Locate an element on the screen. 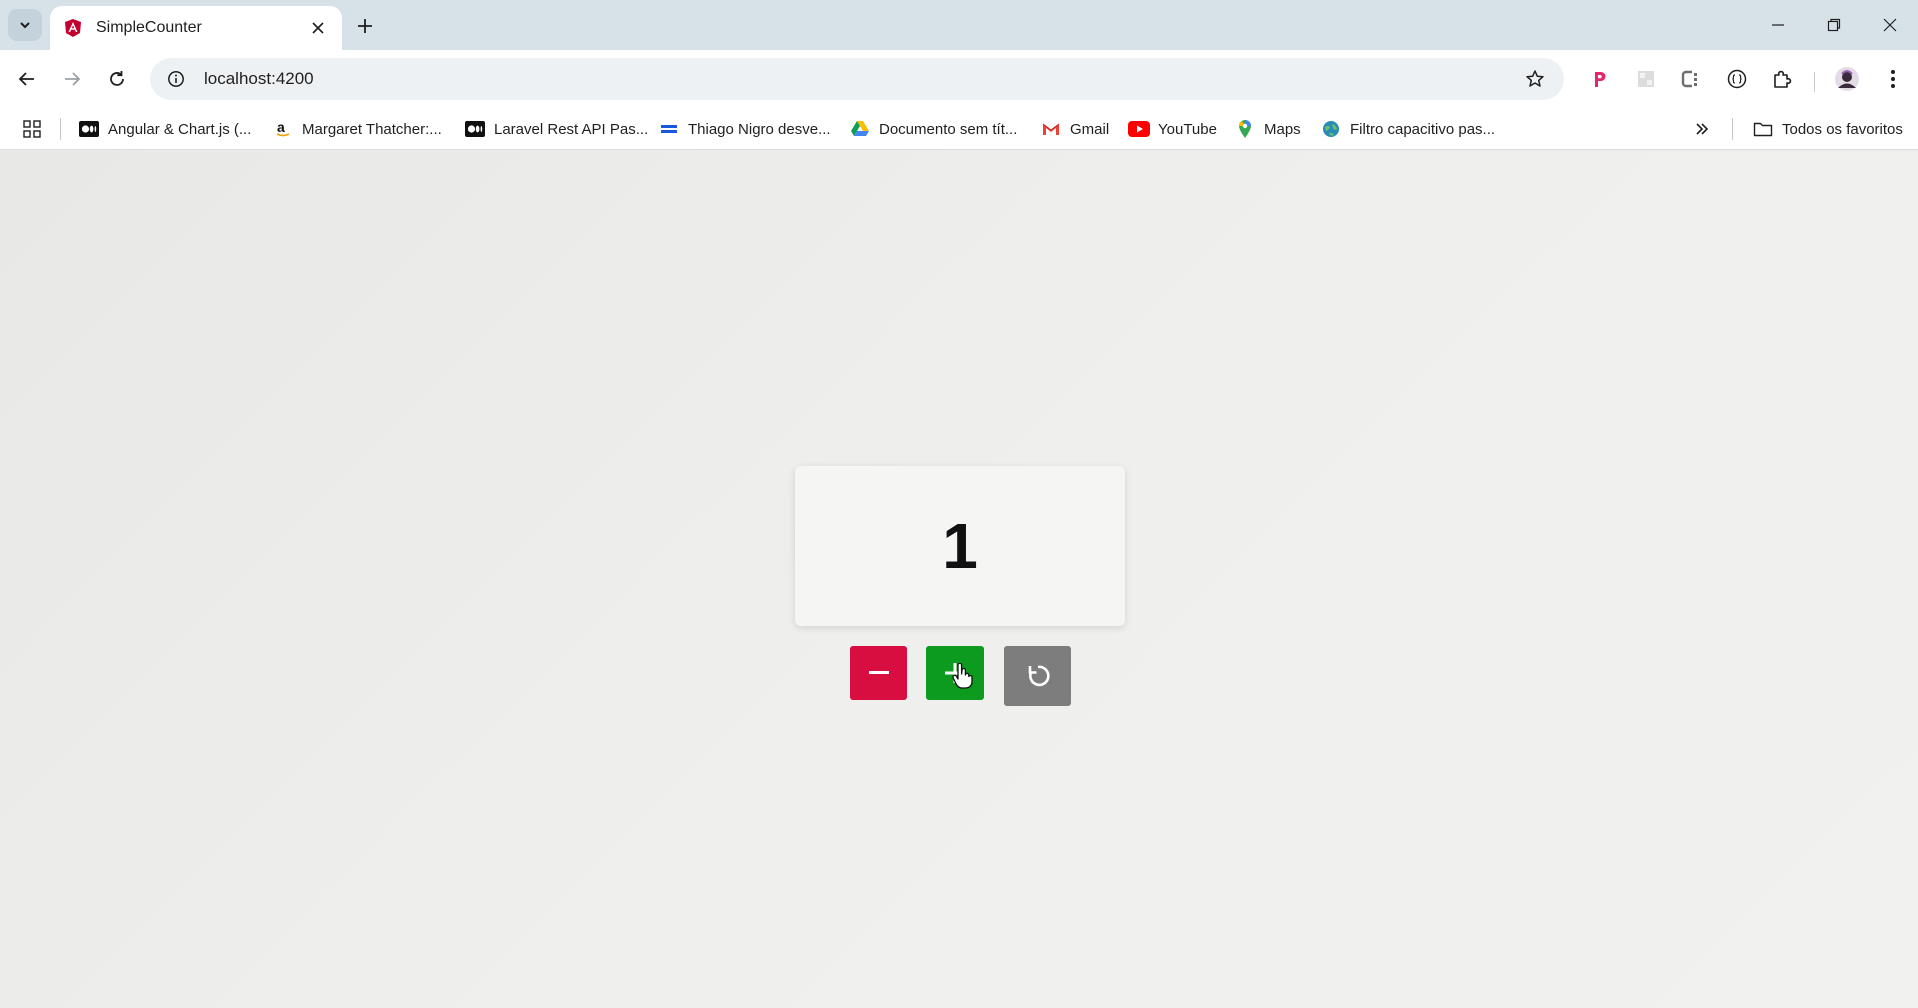 This screenshot has height=1008, width=1918. tab-search-button is located at coordinates (25, 25).